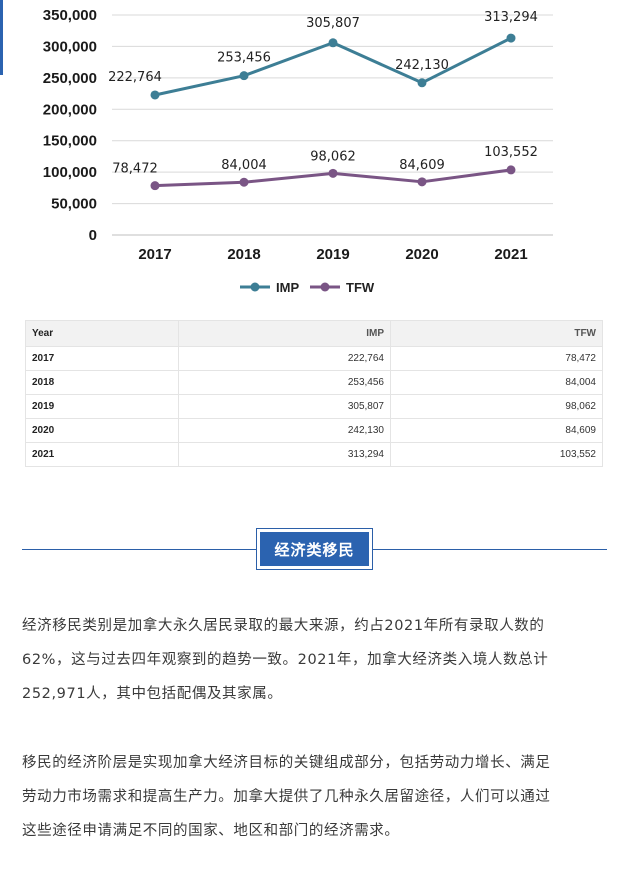  Describe the element at coordinates (286, 763) in the screenshot. I see `paragraph-line: 移民的经济阶层是实现加拿大经济目标的关键组成部分，包括劳动力增长、满足` at that location.